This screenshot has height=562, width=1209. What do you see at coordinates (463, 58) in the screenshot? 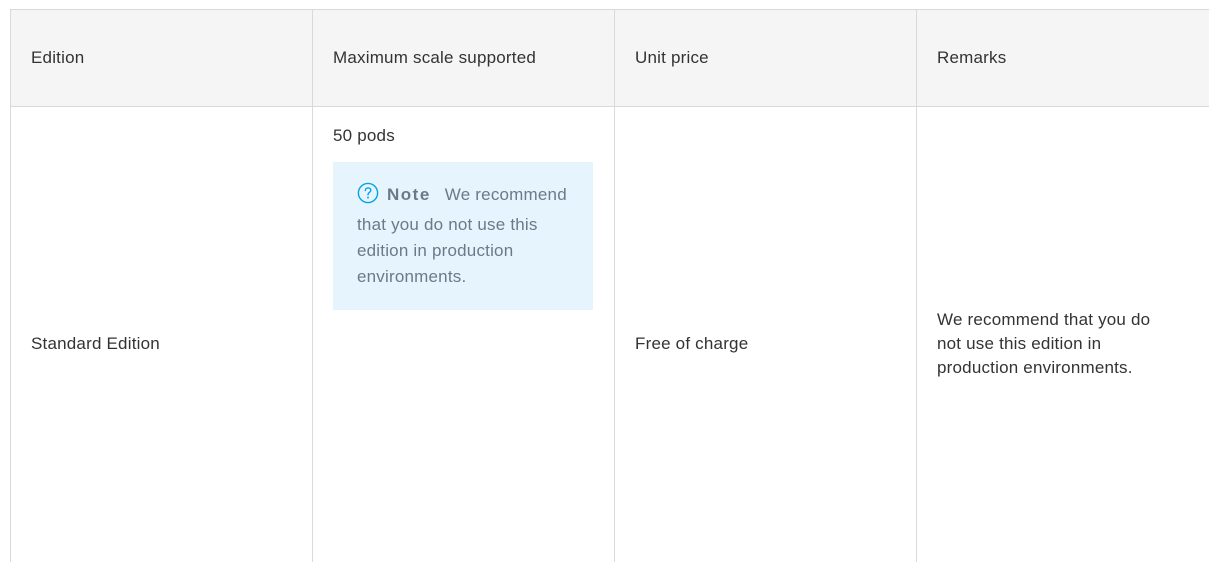
I see `header-maximum-scale: Maximum scale supported` at bounding box center [463, 58].